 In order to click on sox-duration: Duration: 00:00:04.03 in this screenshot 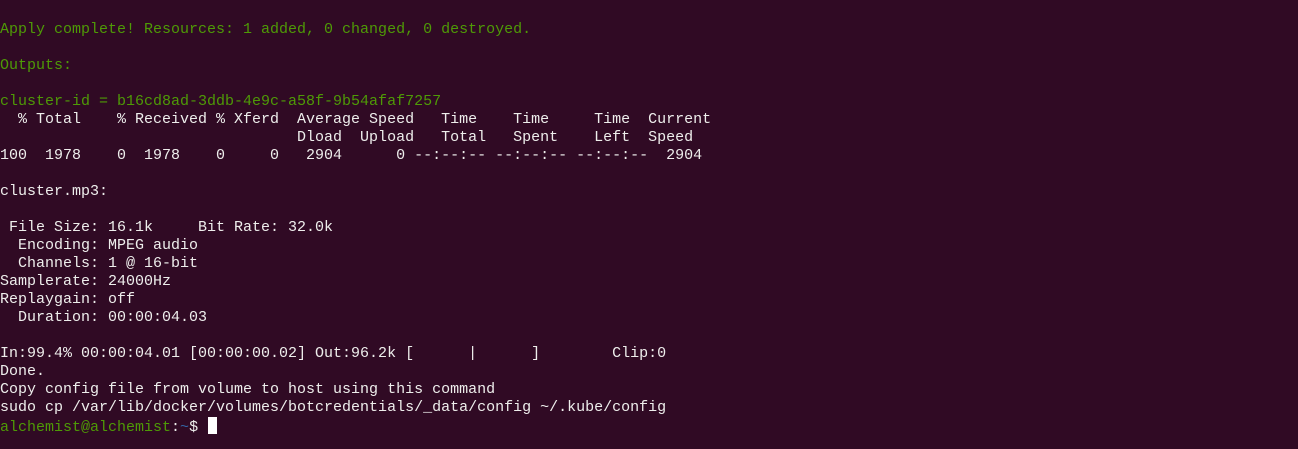, I will do `click(104, 317)`.